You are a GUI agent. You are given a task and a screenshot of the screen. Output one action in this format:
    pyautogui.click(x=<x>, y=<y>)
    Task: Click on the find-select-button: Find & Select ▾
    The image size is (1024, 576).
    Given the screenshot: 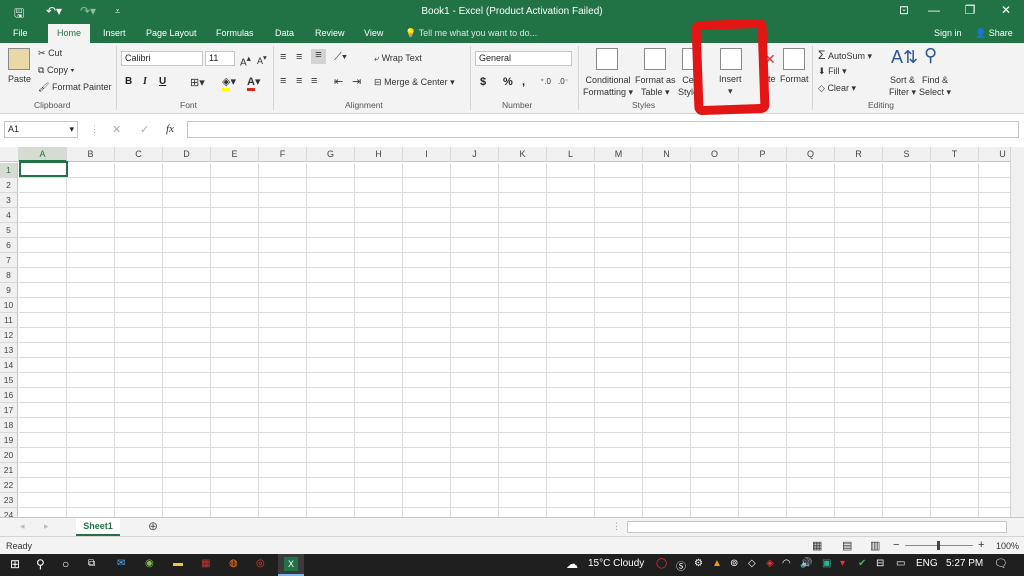 What is the action you would take?
    pyautogui.click(x=935, y=86)
    